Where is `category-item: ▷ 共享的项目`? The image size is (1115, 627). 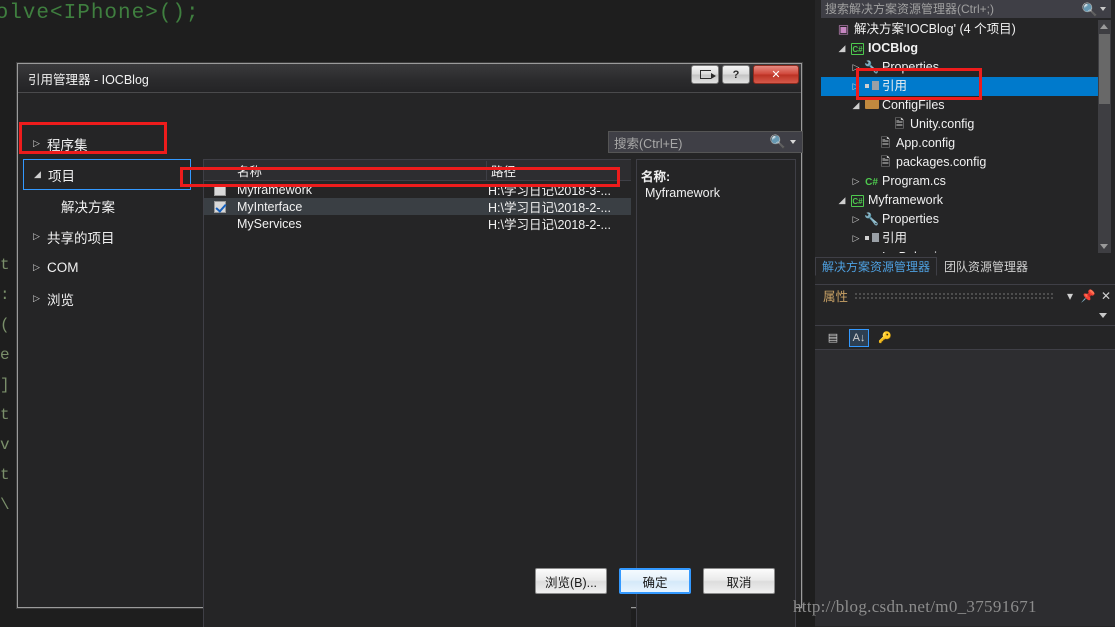
category-item: ▷ 共享的项目 is located at coordinates (107, 236).